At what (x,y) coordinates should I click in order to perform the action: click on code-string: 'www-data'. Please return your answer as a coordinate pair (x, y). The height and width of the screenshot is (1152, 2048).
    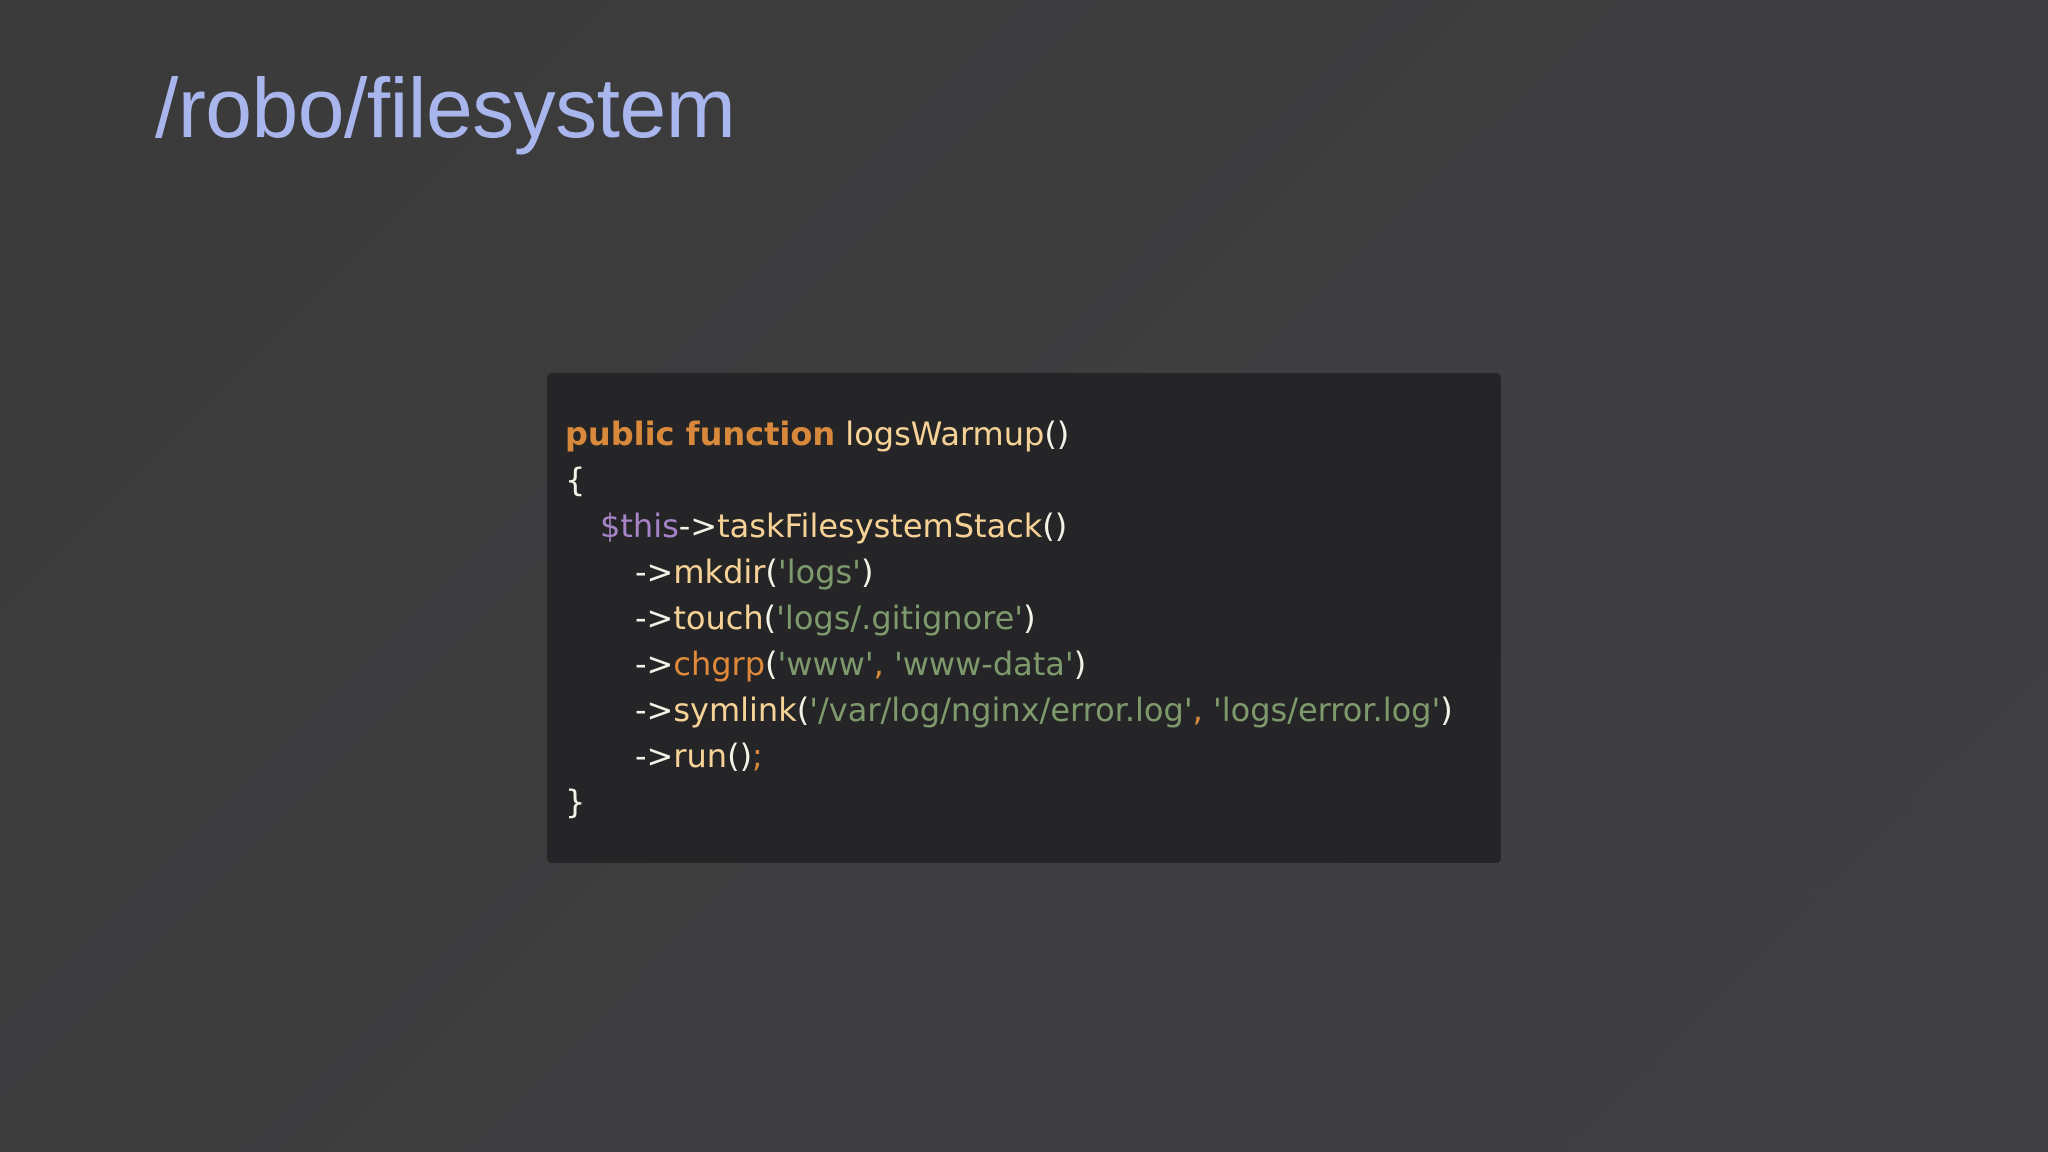
    Looking at the image, I should click on (983, 664).